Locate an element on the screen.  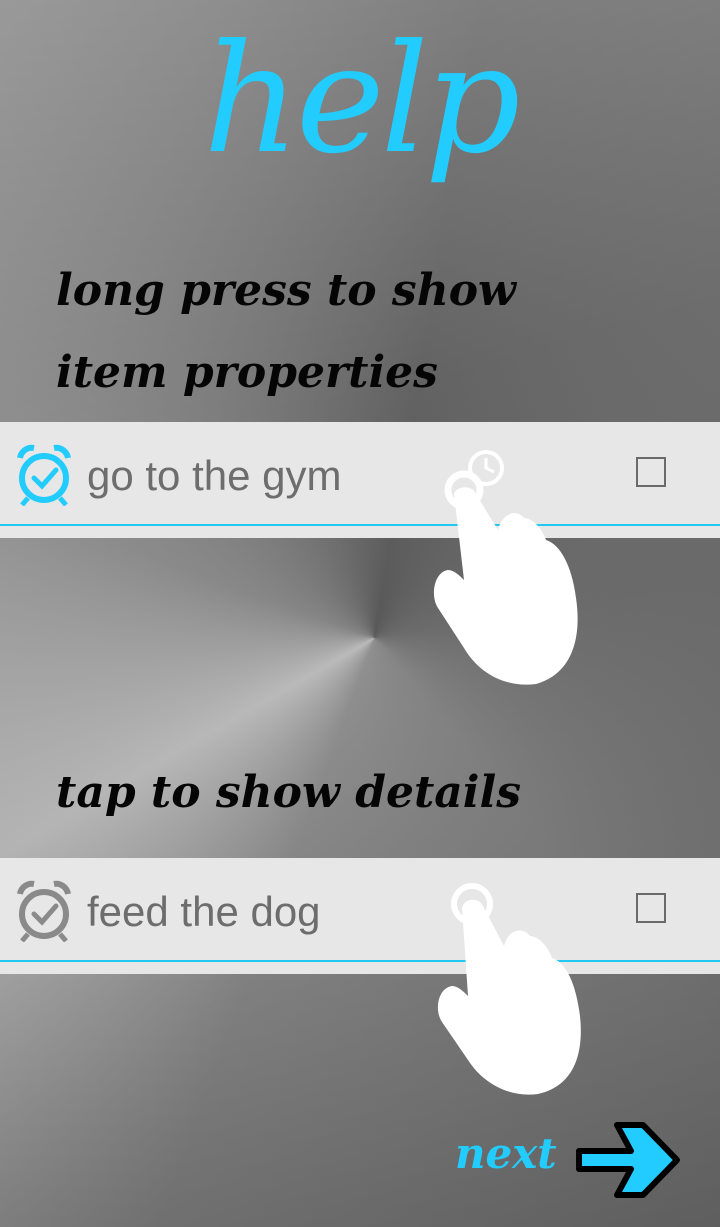
tap-hand-icon is located at coordinates (509, 989).